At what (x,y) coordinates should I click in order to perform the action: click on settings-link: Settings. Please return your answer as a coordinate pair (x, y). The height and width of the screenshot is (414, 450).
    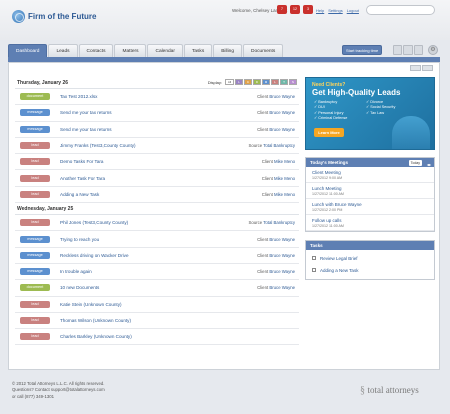
    Looking at the image, I should click on (335, 10).